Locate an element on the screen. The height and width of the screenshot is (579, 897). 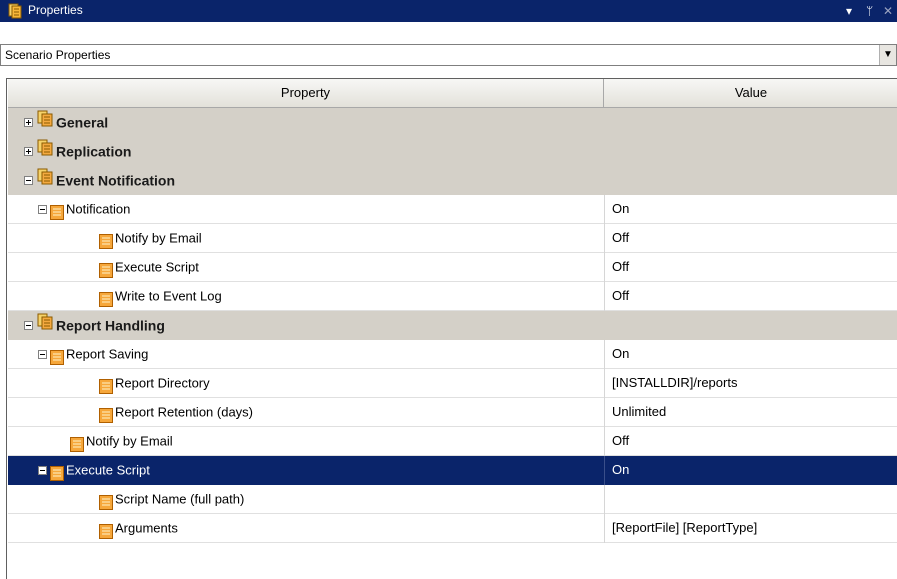
property-name-cell: Notification is located at coordinates (84, 209).